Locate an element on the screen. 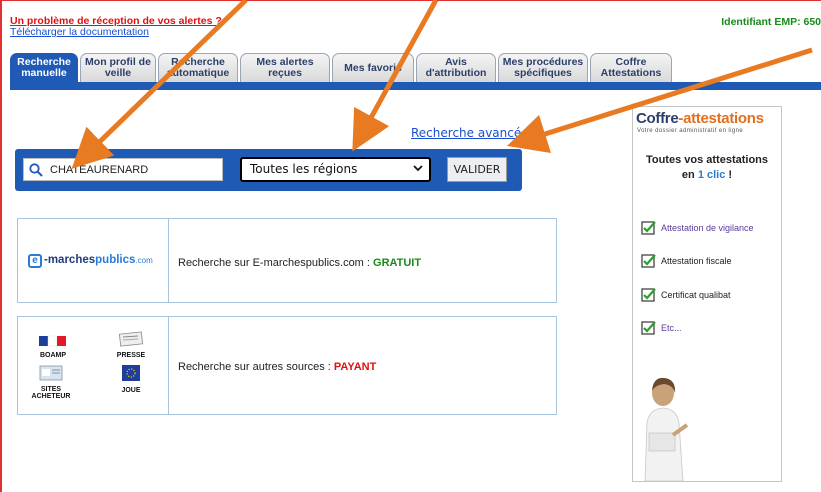 Image resolution: width=821 pixels, height=492 pixels. chevron-down-icon is located at coordinates (418, 168).